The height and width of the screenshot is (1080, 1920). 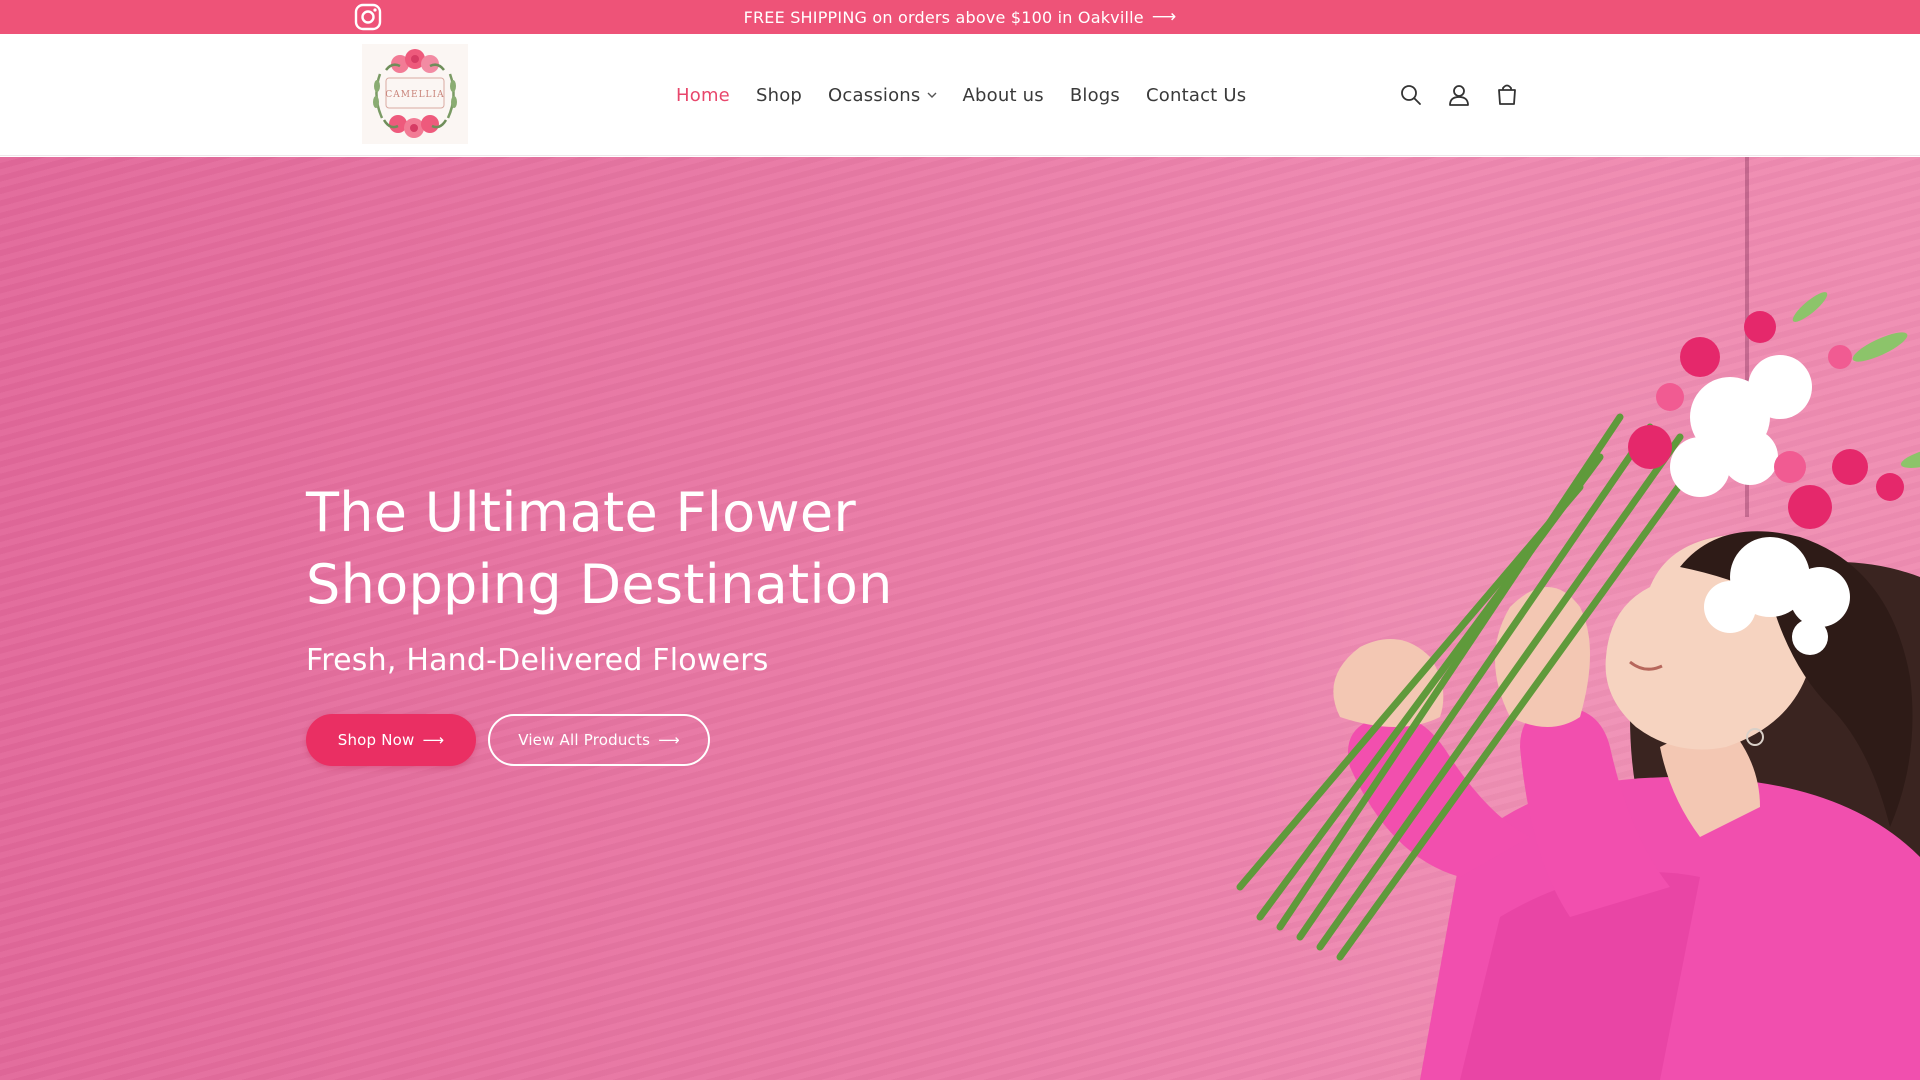 I want to click on svg-text: CAMELLIA, so click(x=414, y=95).